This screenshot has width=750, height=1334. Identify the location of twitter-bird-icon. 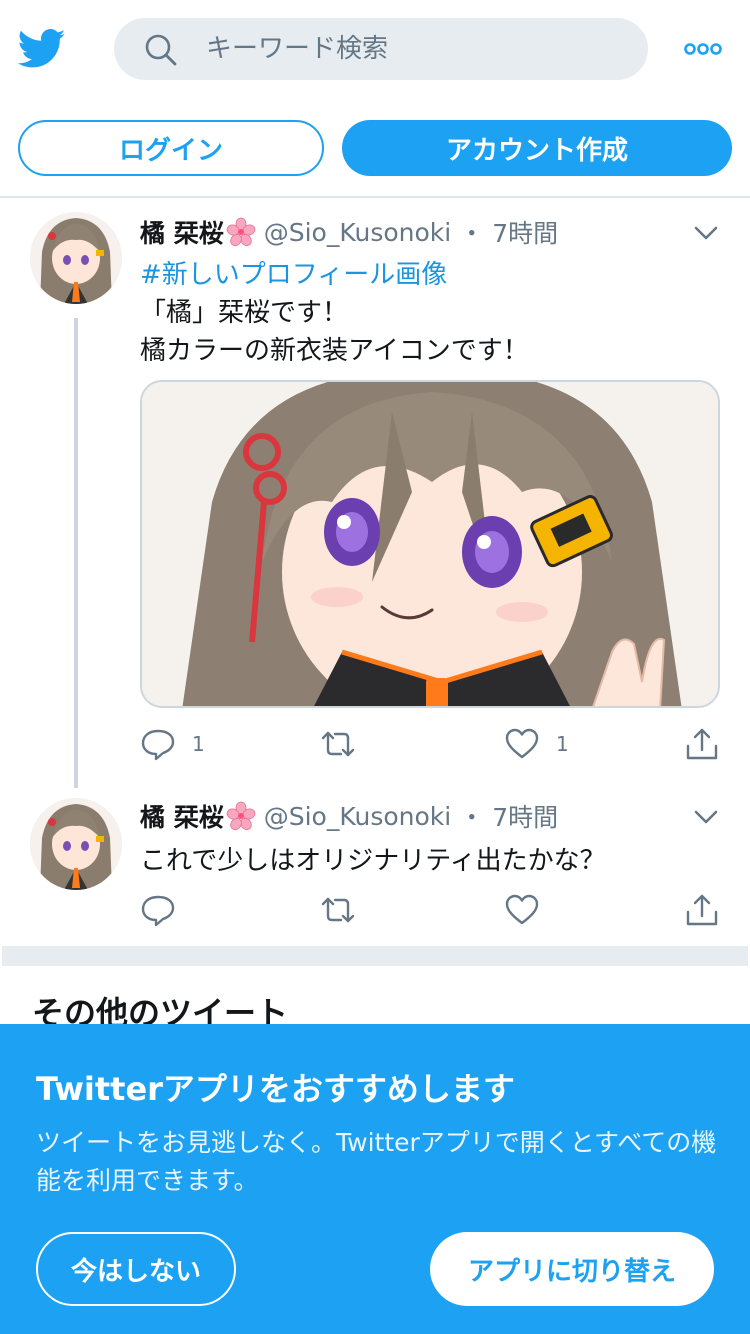
(42, 49).